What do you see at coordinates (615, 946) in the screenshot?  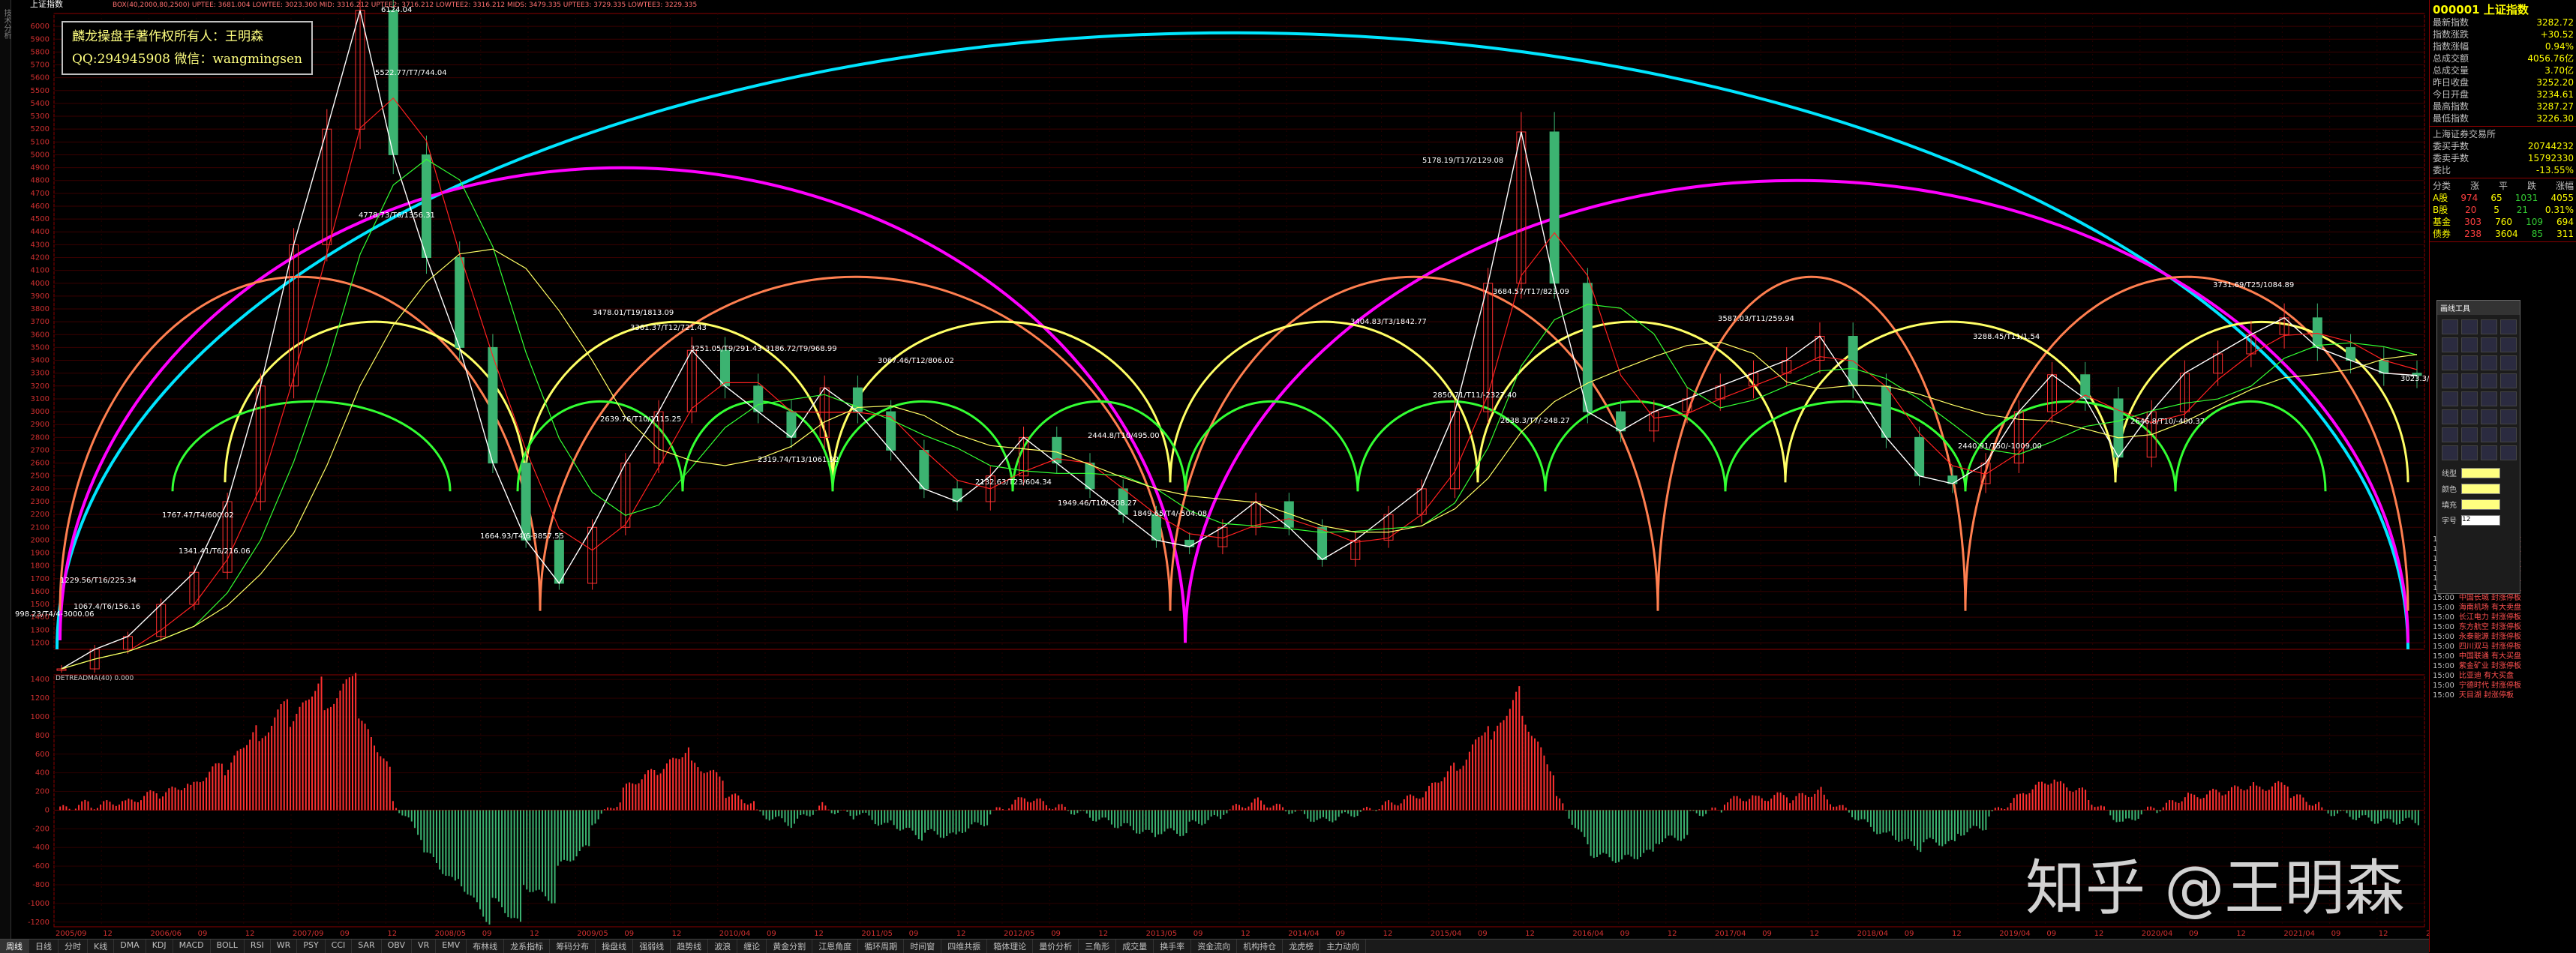 I see `indicator-tab: 操盘线` at bounding box center [615, 946].